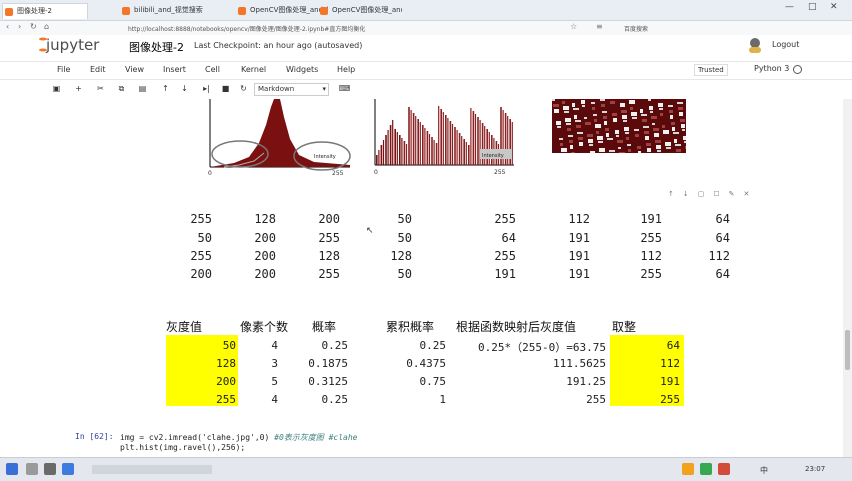 Image resolution: width=852 pixels, height=481 pixels. What do you see at coordinates (183, 10) in the screenshot?
I see `browser-tab: bilibili_and_视觉搜索` at bounding box center [183, 10].